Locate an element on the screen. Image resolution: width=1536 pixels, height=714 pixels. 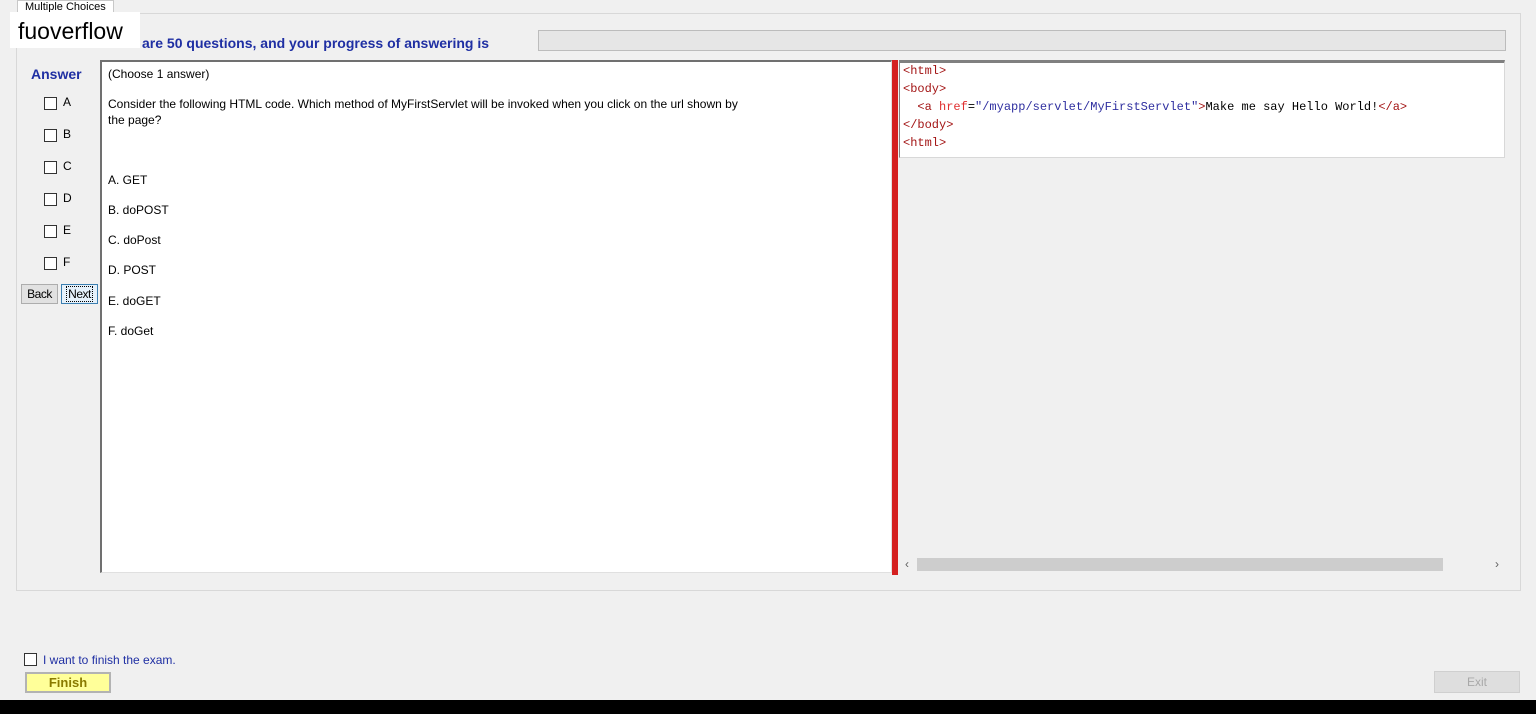
next-button: Next is located at coordinates (79, 294).